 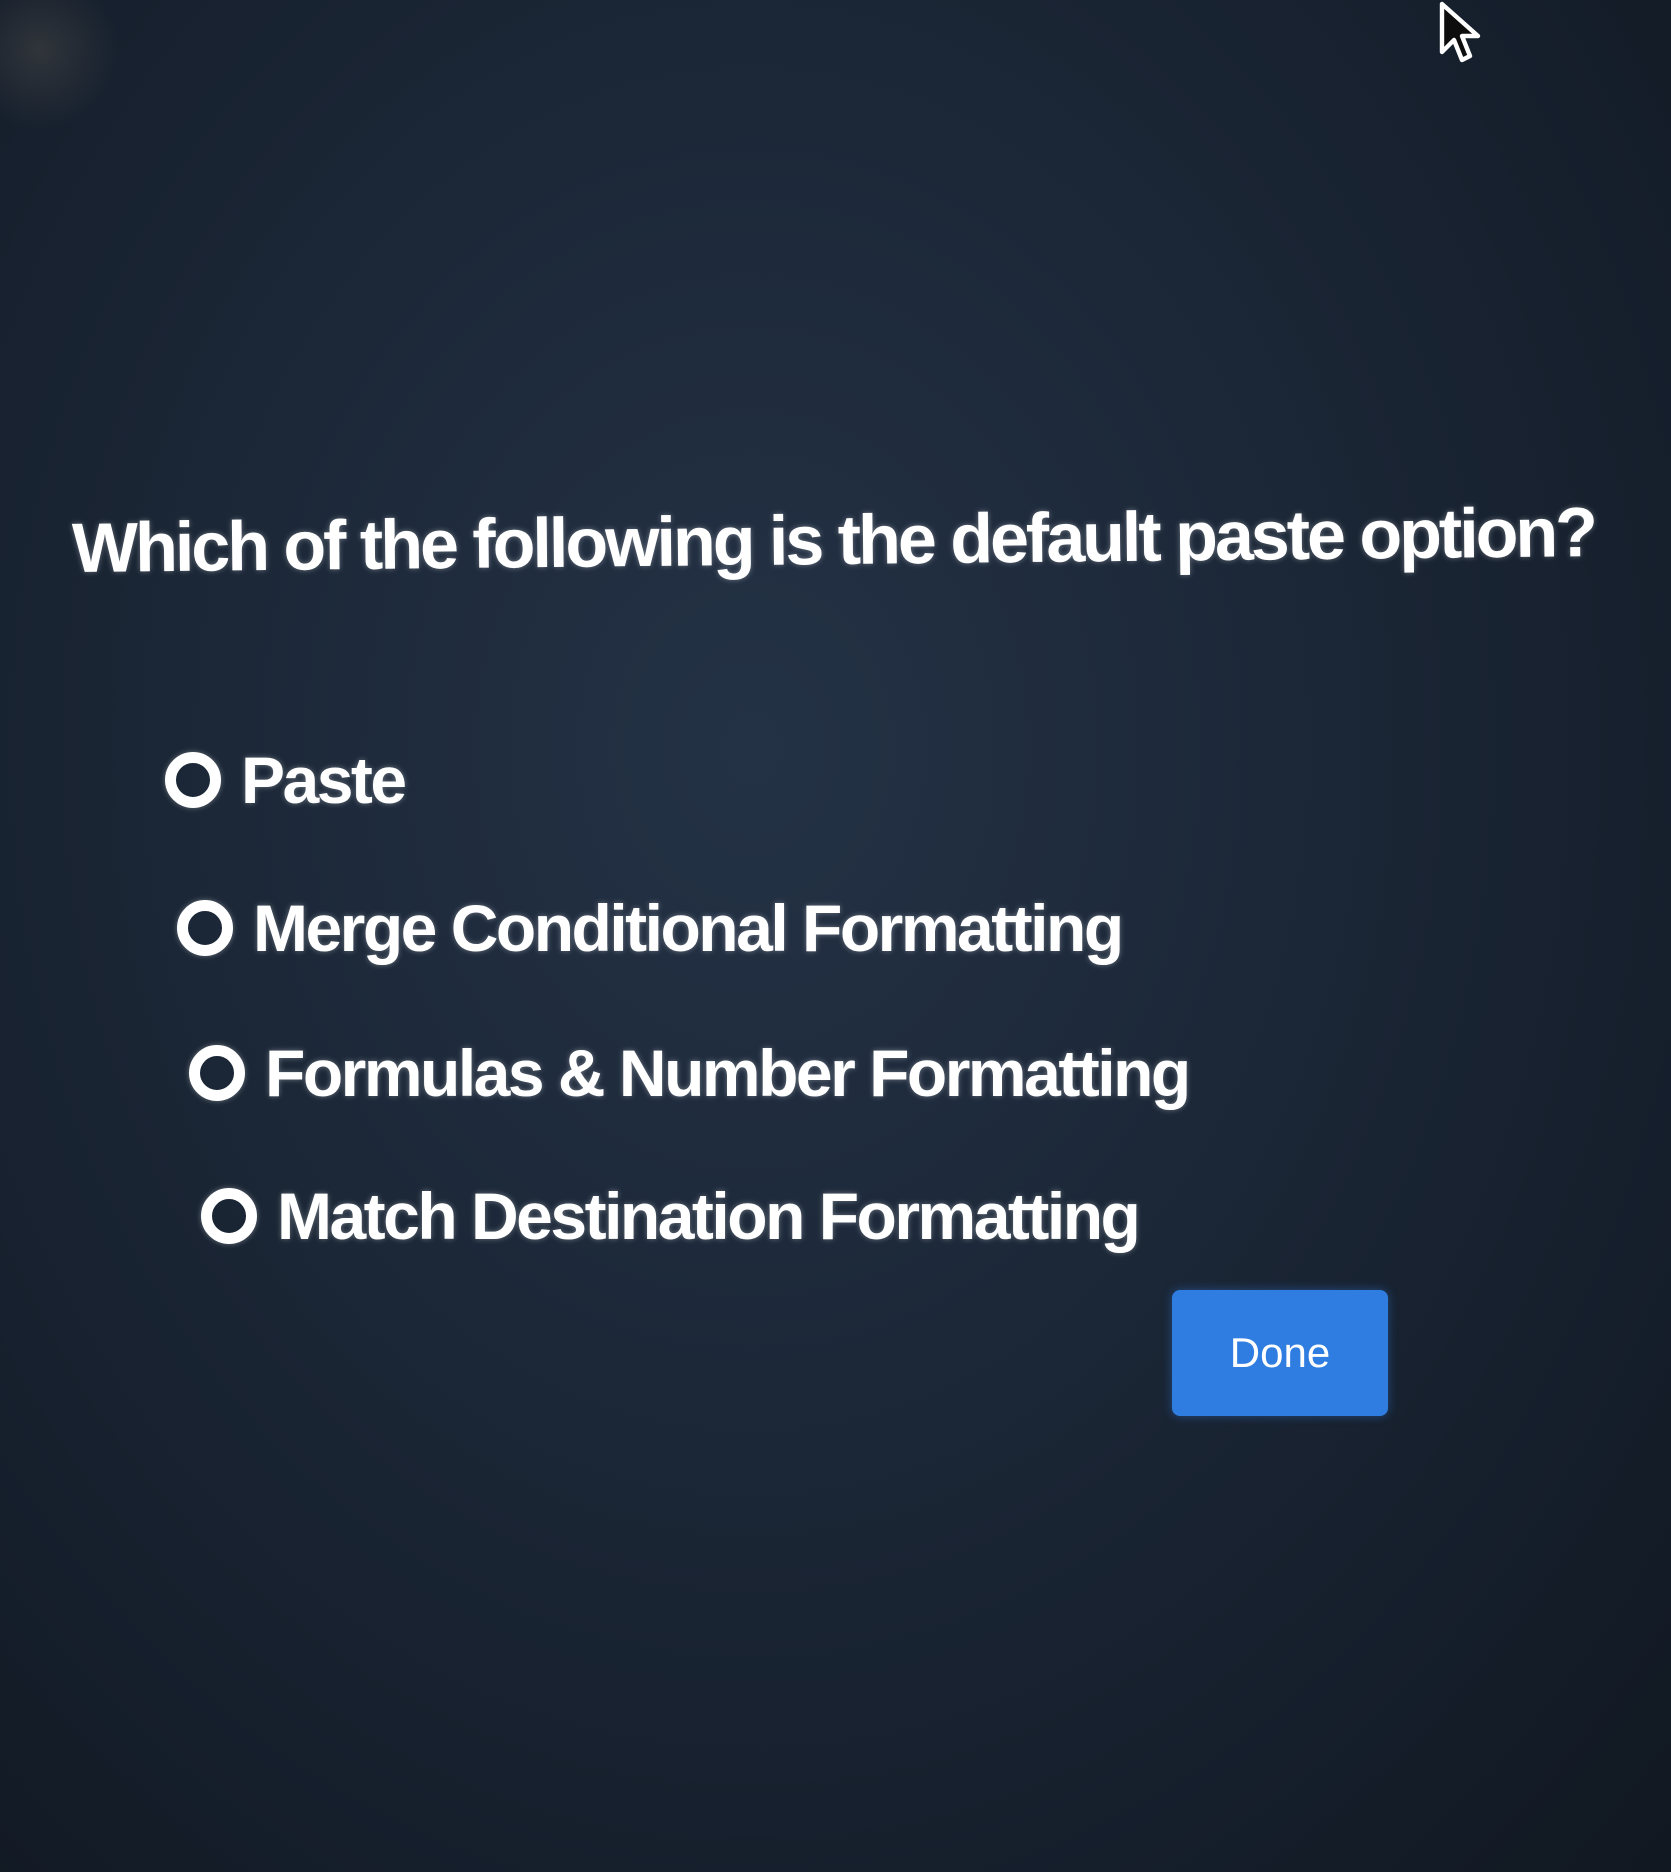 What do you see at coordinates (688, 928) in the screenshot?
I see `option-label: Merge Conditional Formatting` at bounding box center [688, 928].